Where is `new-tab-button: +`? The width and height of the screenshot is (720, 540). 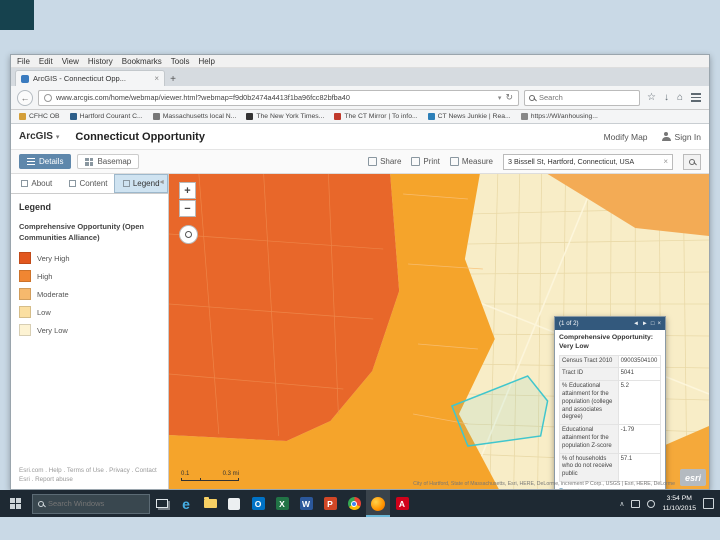
new-tab-button: + is located at coordinates (173, 79).